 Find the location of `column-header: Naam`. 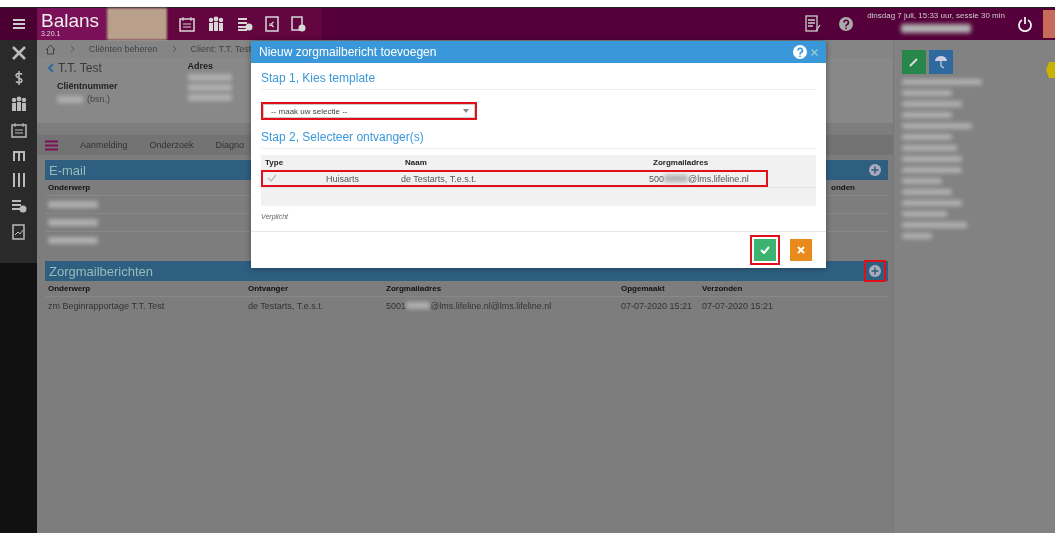

column-header: Naam is located at coordinates (529, 162).